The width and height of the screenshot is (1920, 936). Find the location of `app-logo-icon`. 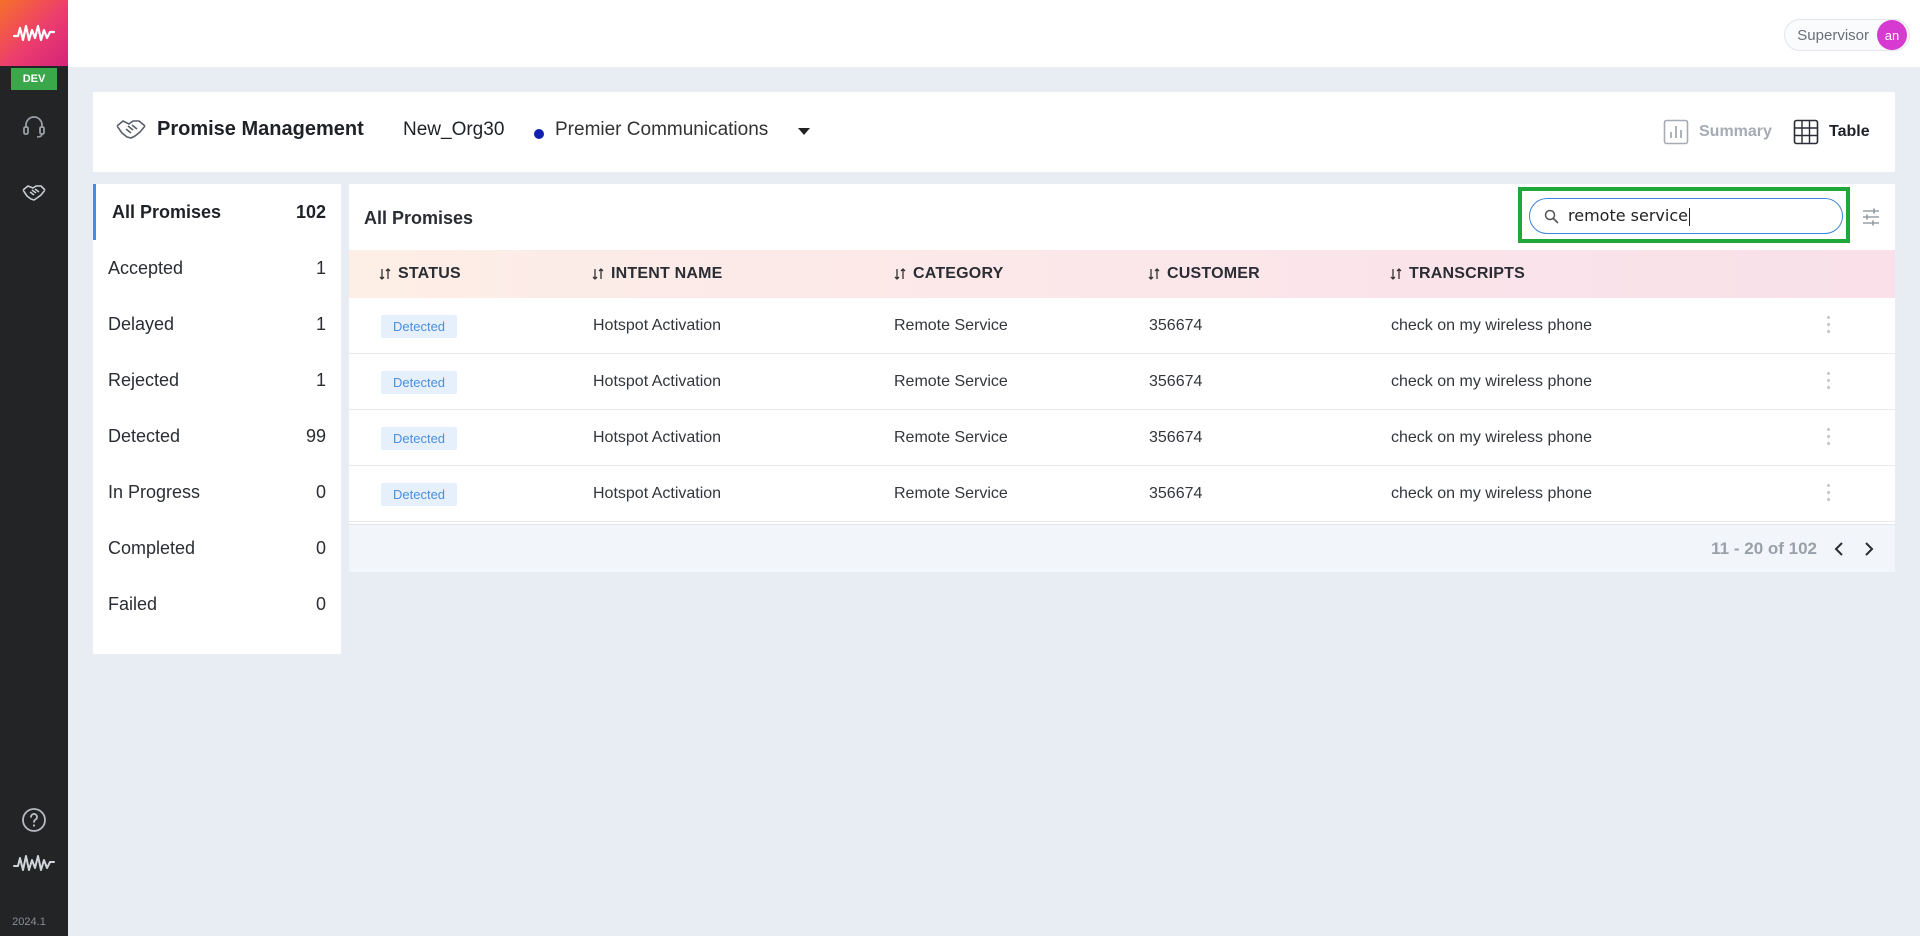

app-logo-icon is located at coordinates (34, 33).